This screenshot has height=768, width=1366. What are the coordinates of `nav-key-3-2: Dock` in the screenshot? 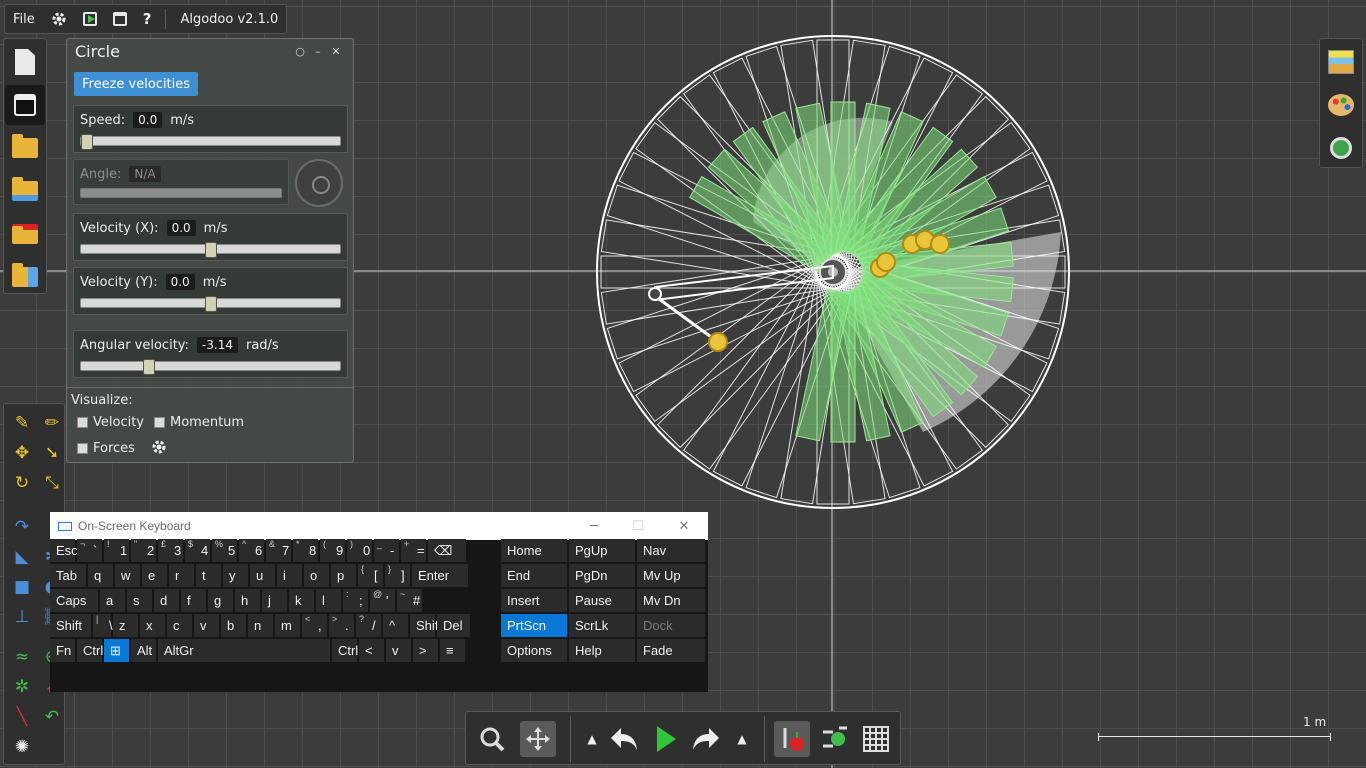 It's located at (671, 625).